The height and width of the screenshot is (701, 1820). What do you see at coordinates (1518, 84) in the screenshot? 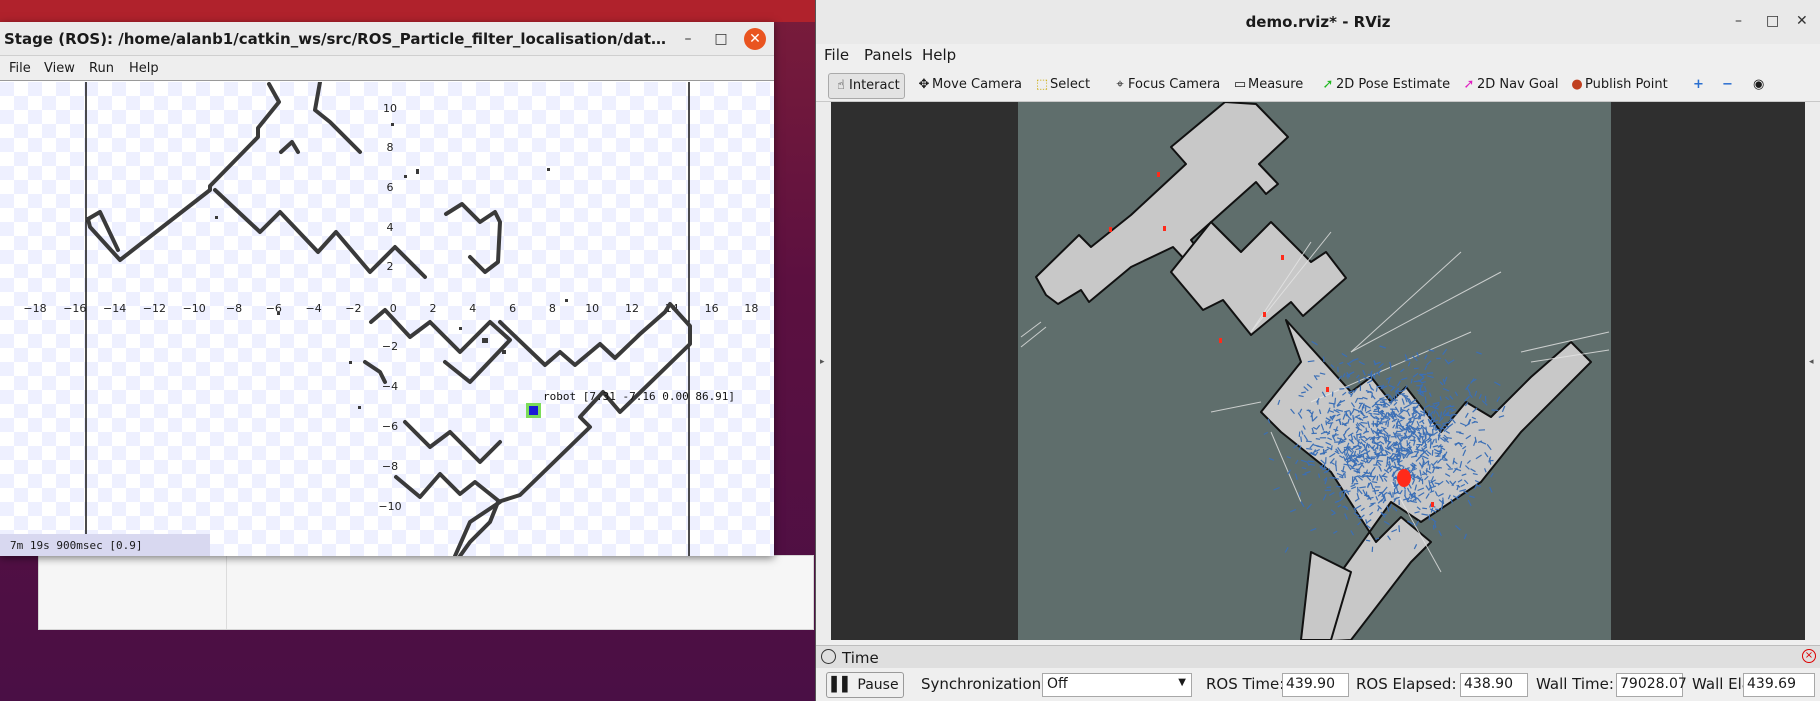
I see `tool-label: 2D Nav Goal` at bounding box center [1518, 84].